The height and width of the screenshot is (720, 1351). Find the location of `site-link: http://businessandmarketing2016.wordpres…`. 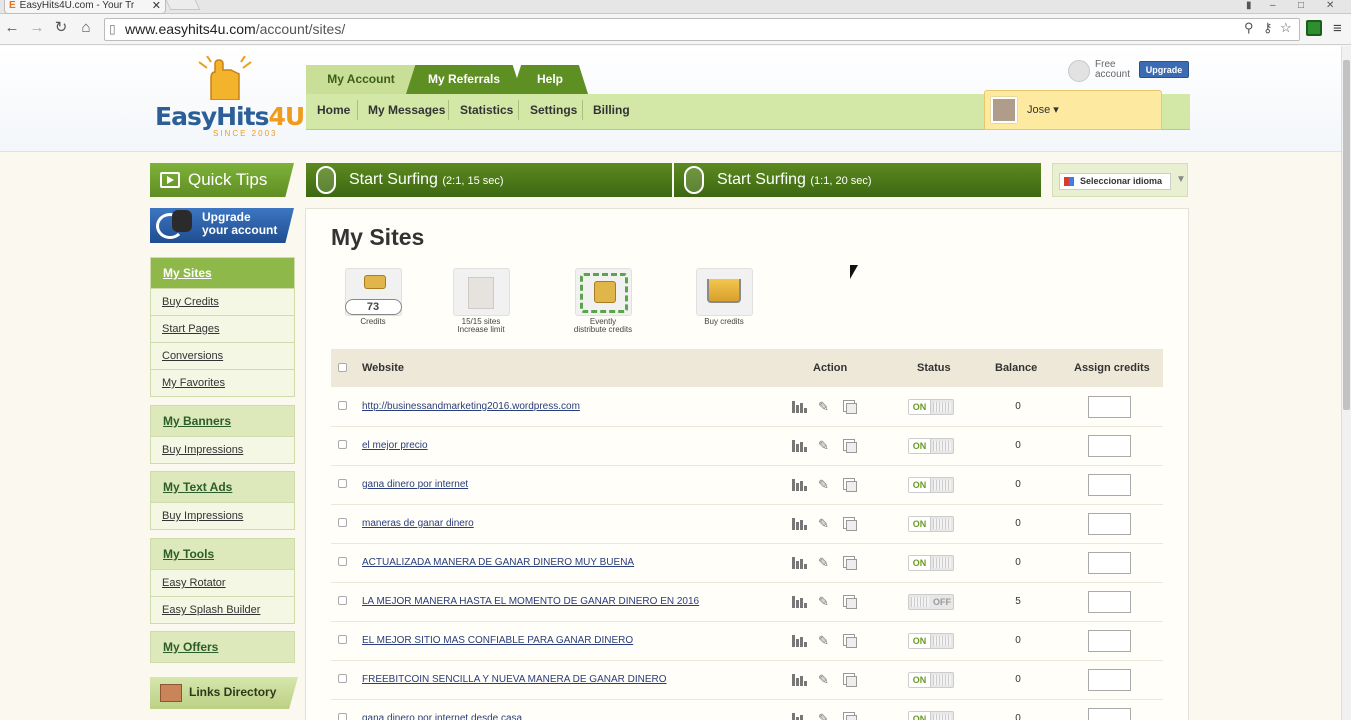

site-link: http://businessandmarketing2016.wordpres… is located at coordinates (471, 407).